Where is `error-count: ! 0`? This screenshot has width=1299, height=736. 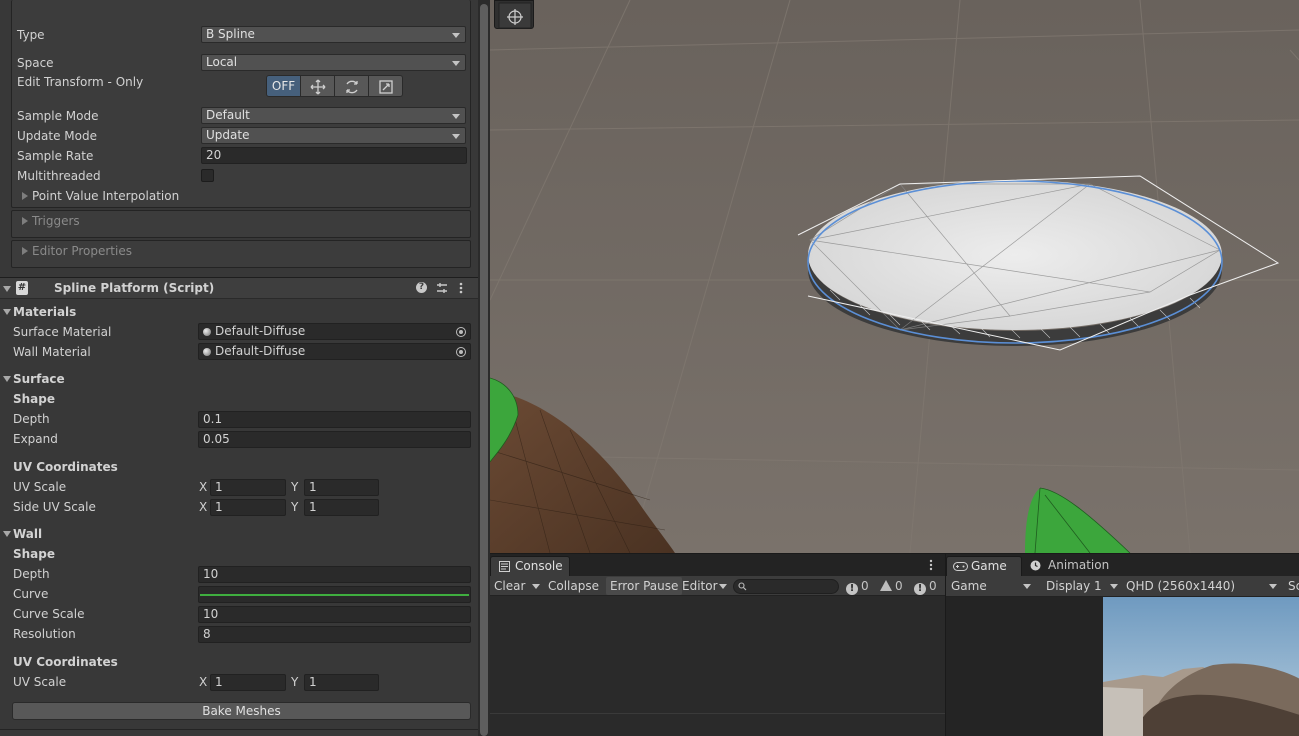
error-count: ! 0 is located at coordinates (925, 586).